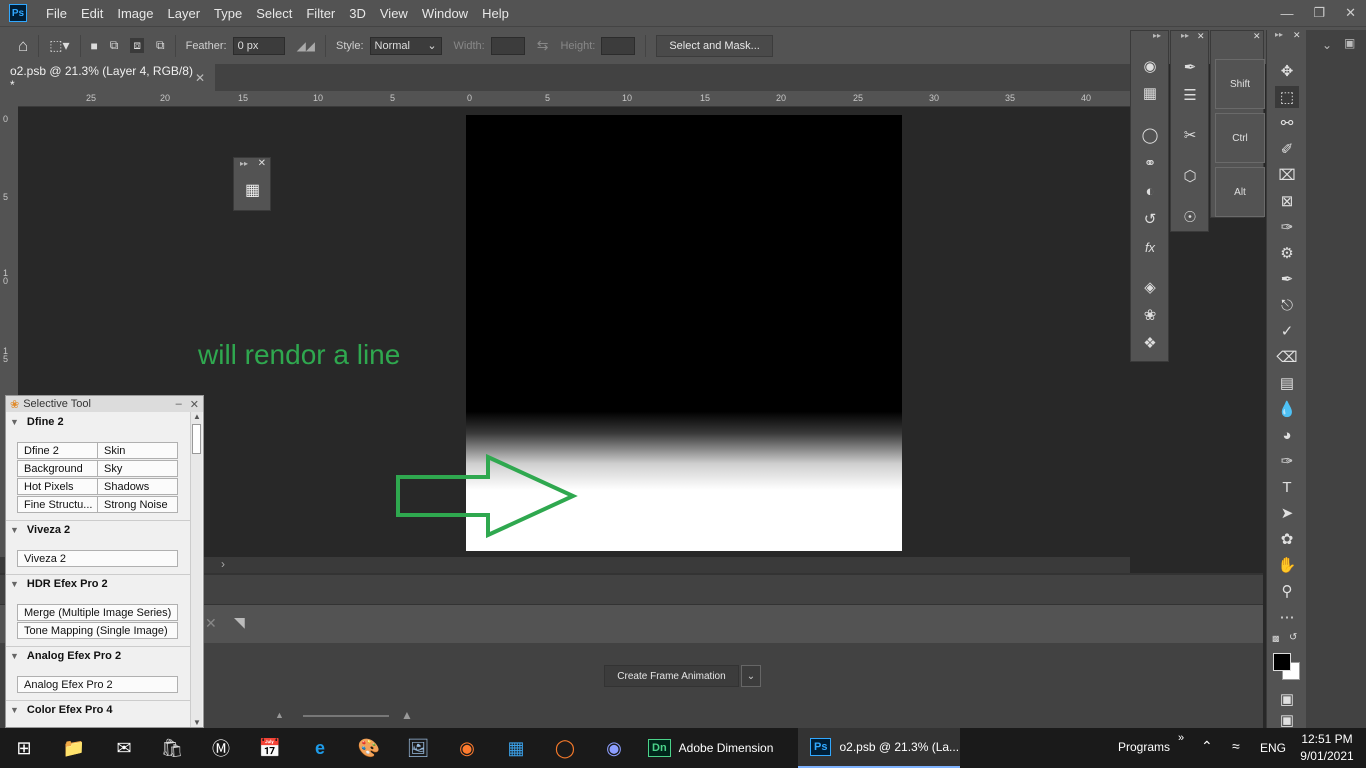  I want to click on menu-type: Type, so click(228, 13).